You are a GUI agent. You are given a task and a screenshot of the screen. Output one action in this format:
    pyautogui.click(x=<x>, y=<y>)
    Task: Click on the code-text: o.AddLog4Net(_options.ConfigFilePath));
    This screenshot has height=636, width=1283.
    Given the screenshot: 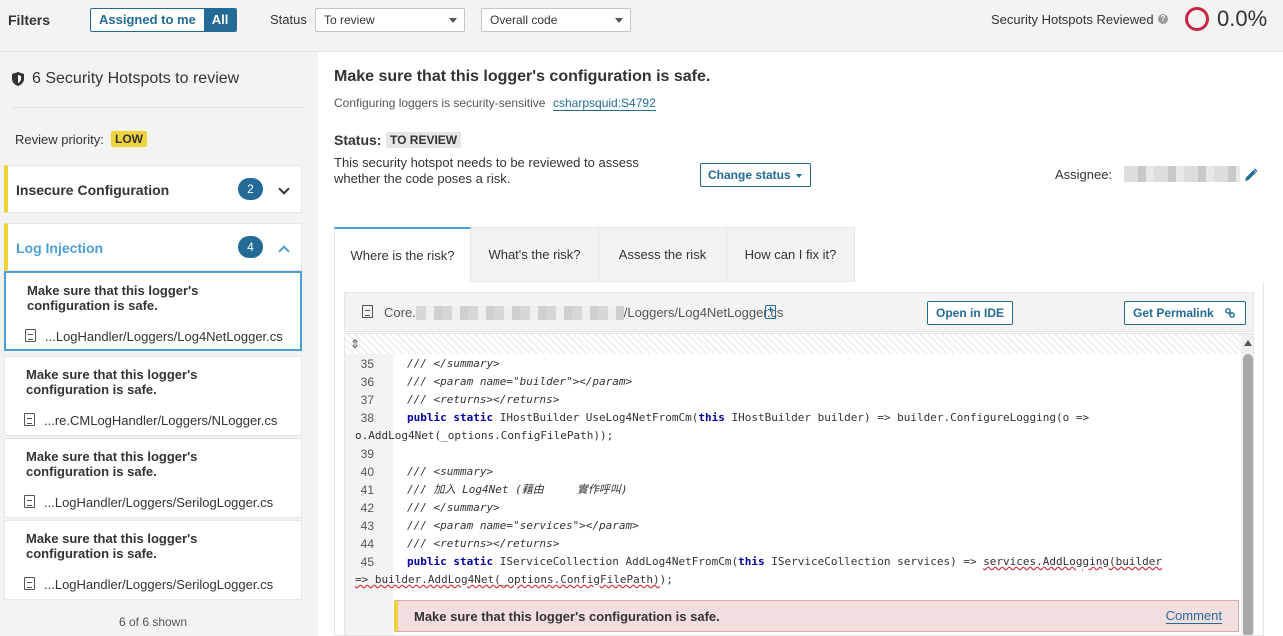 What is the action you would take?
    pyautogui.click(x=484, y=435)
    